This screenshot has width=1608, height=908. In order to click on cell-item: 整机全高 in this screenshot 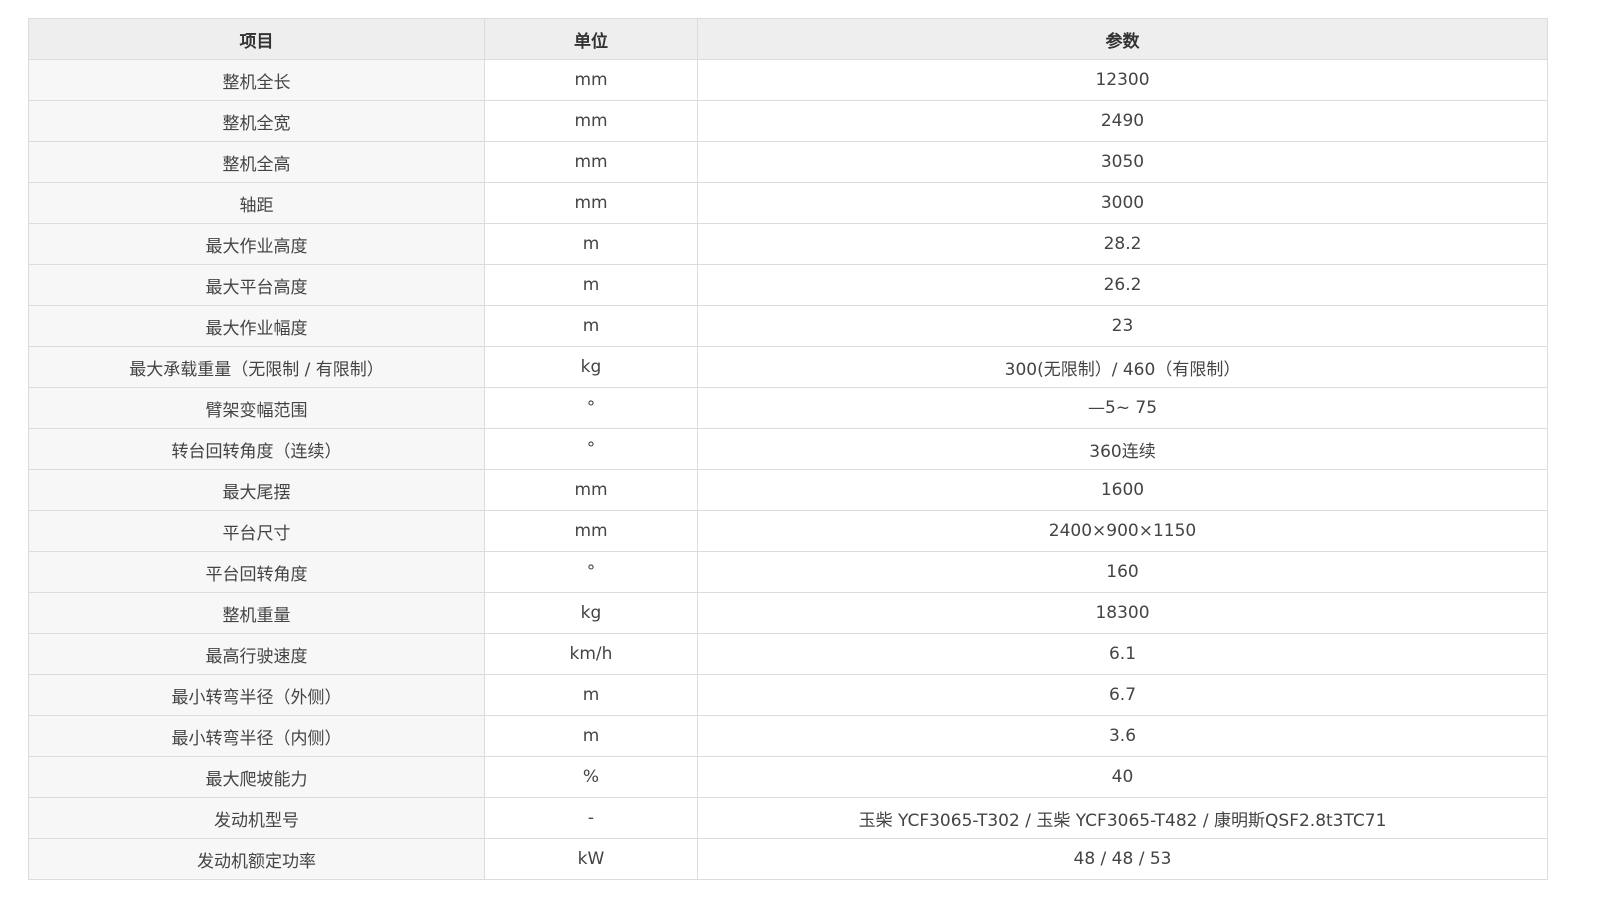, I will do `click(256, 162)`.